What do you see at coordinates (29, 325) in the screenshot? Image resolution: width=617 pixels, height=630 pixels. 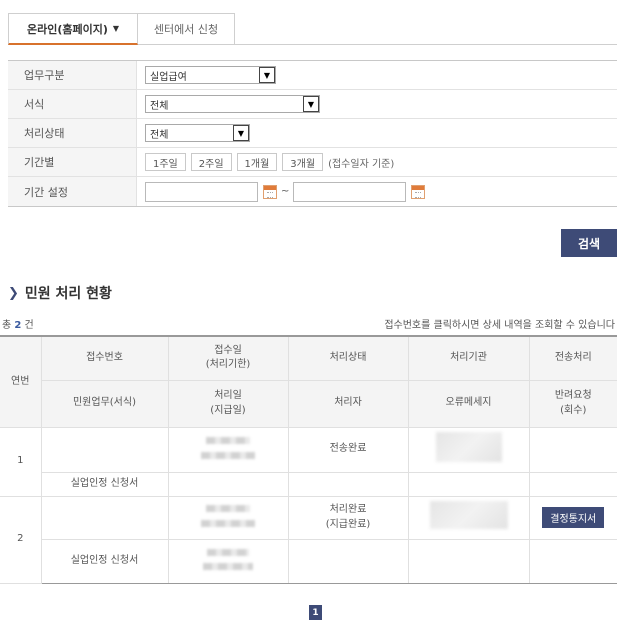 I see `count-suffix: 건` at bounding box center [29, 325].